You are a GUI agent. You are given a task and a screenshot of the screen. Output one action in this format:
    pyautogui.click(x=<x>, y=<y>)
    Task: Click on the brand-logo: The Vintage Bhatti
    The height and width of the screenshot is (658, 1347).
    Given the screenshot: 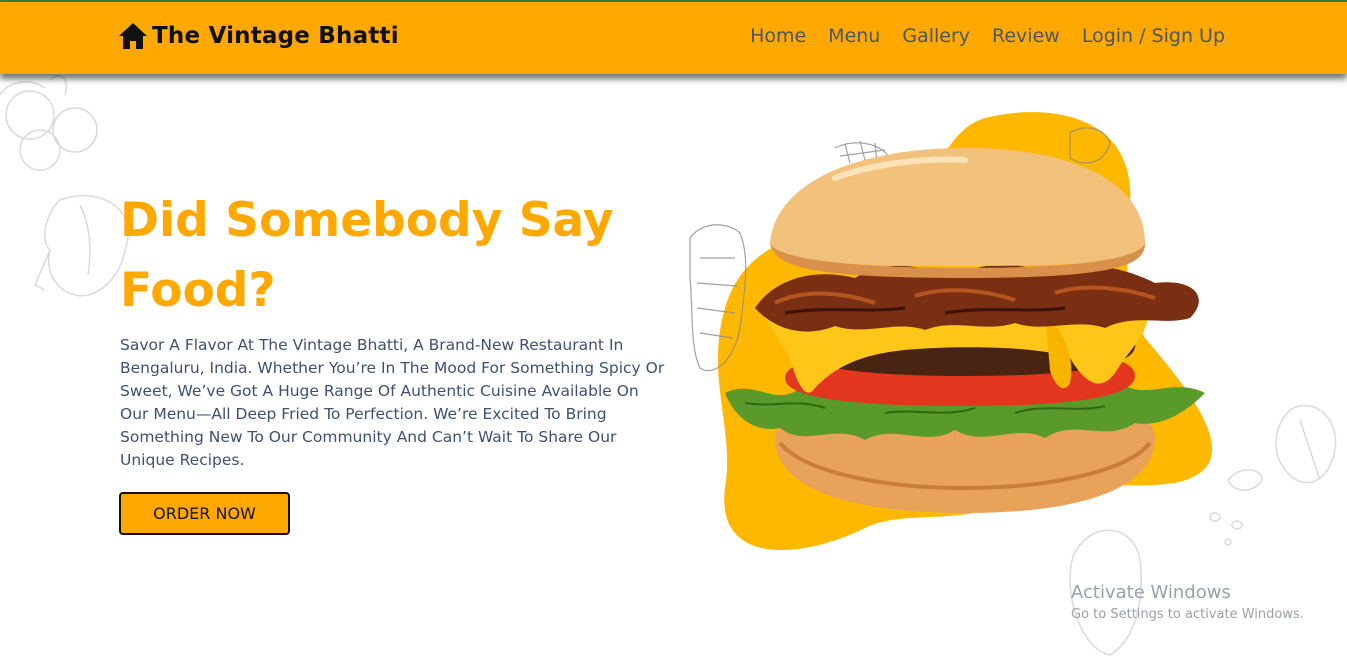 What is the action you would take?
    pyautogui.click(x=258, y=36)
    